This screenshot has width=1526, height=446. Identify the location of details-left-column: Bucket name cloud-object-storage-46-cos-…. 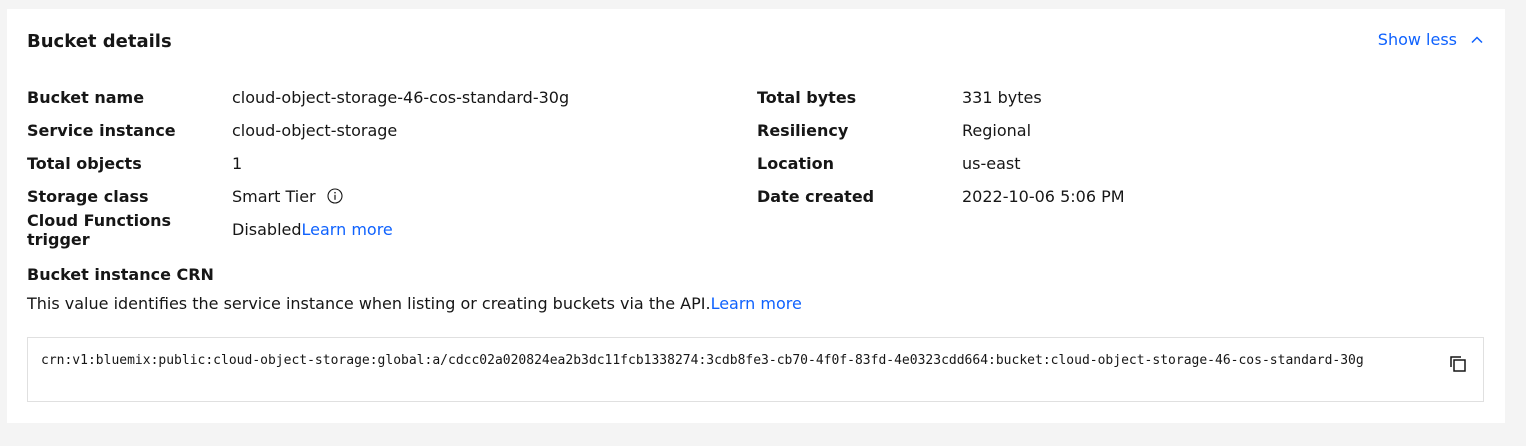
(298, 165).